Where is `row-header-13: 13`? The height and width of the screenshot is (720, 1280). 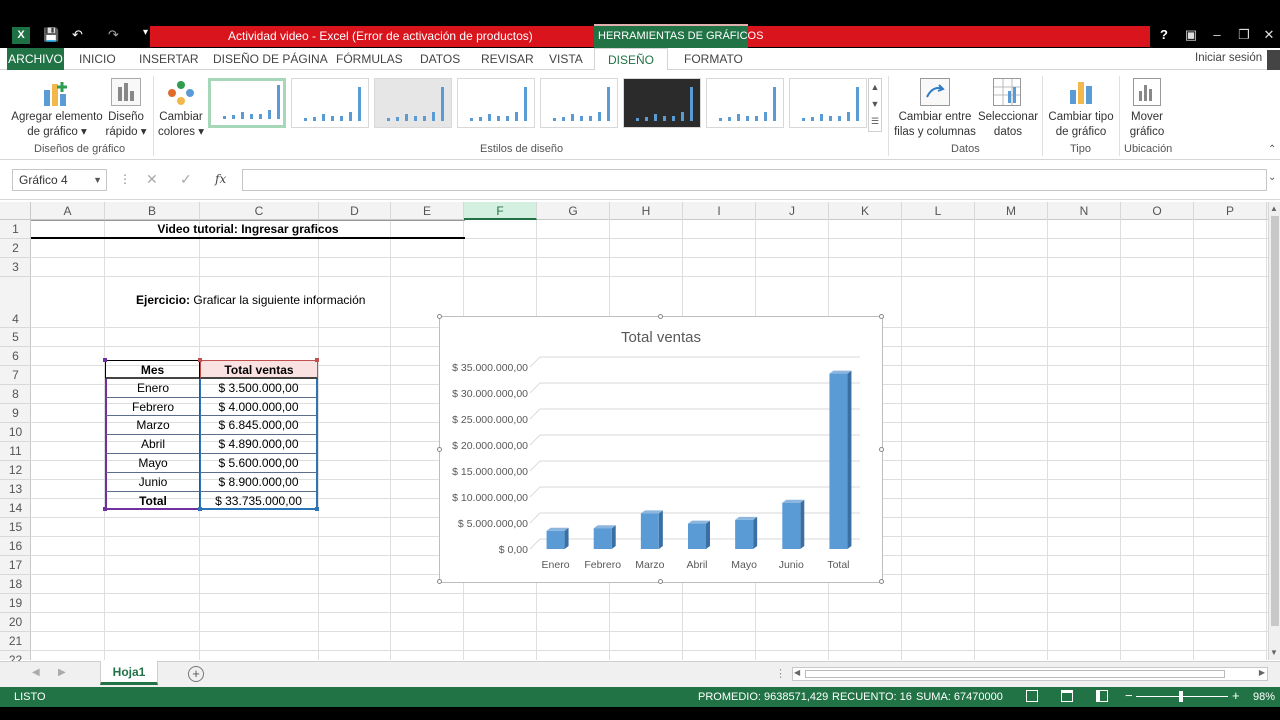
row-header-13: 13 is located at coordinates (15, 489).